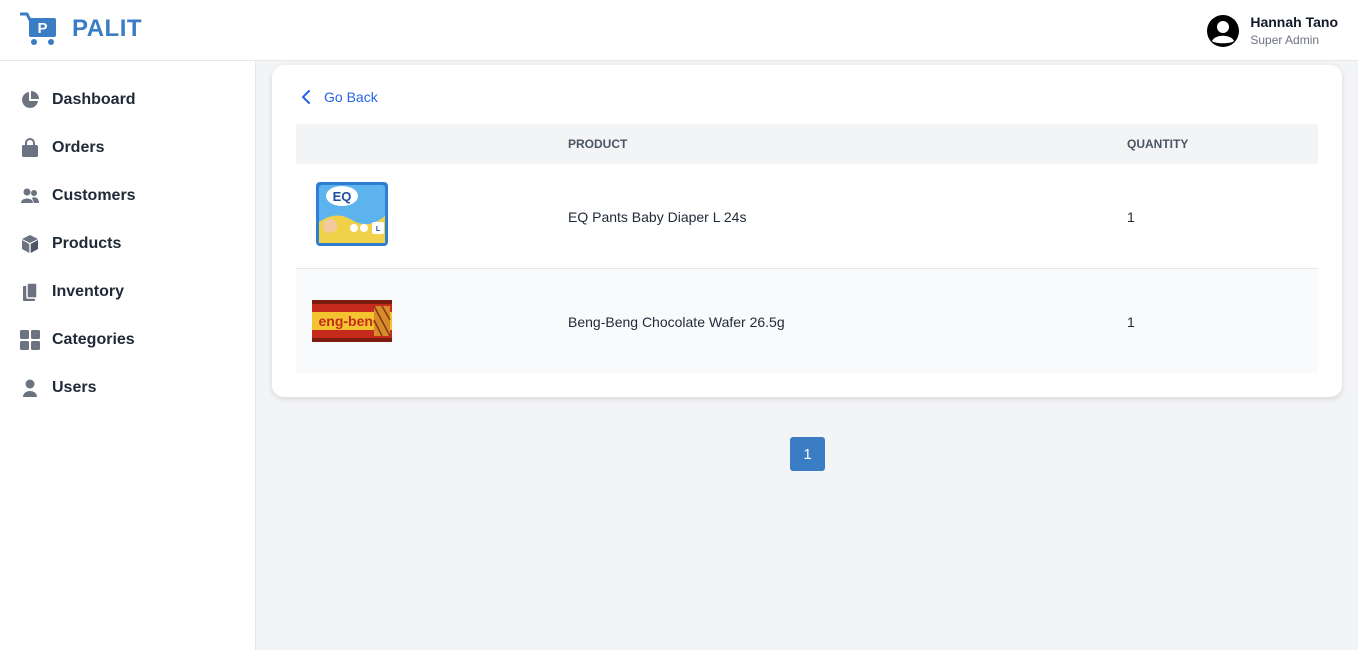 The width and height of the screenshot is (1358, 650). I want to click on column-header-quantity: QUANTITY, so click(1158, 144).